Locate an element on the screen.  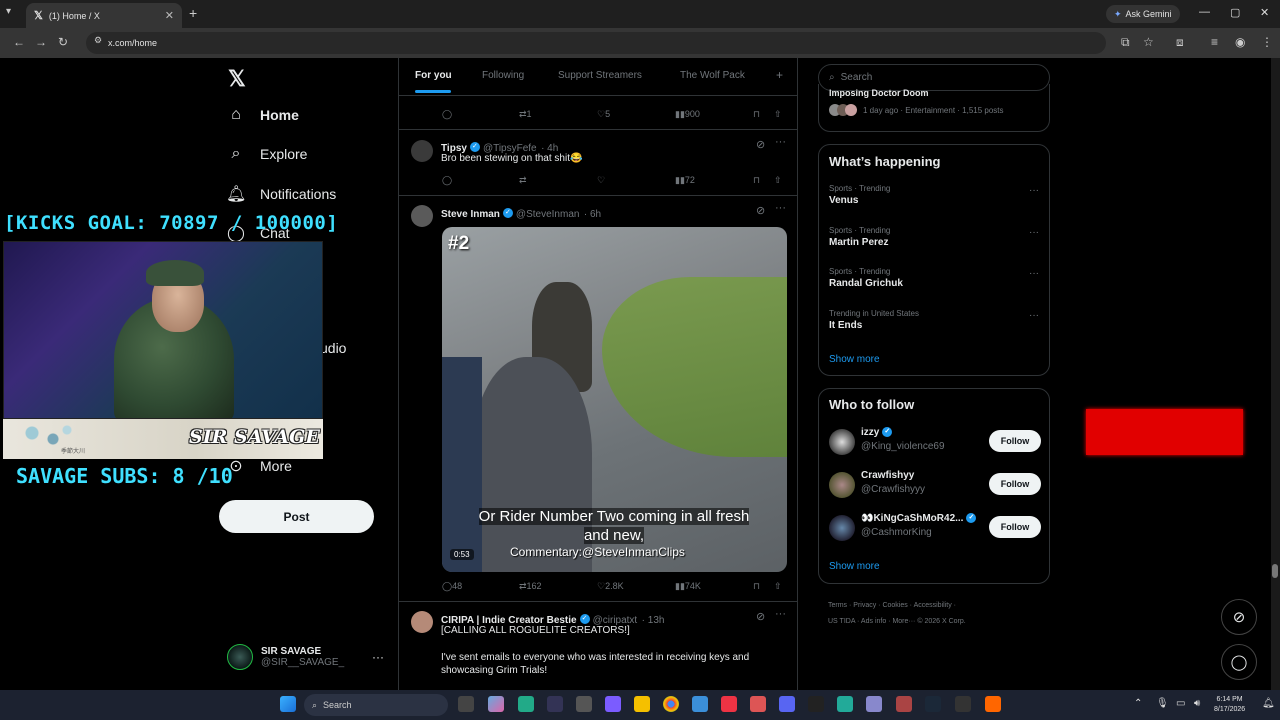
tweet-time: · 6h is located at coordinates (592, 214).